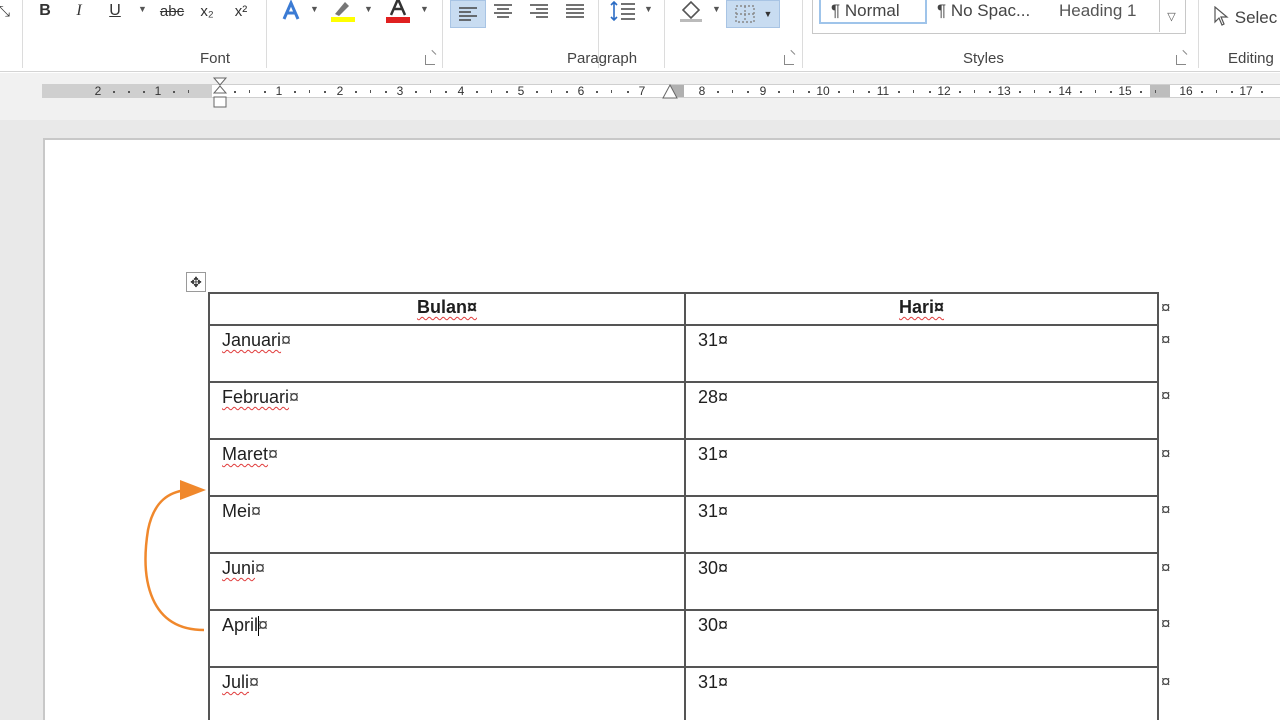 This screenshot has height=720, width=1280. What do you see at coordinates (873, 12) in the screenshot?
I see `style-normal: ¶ Normal` at bounding box center [873, 12].